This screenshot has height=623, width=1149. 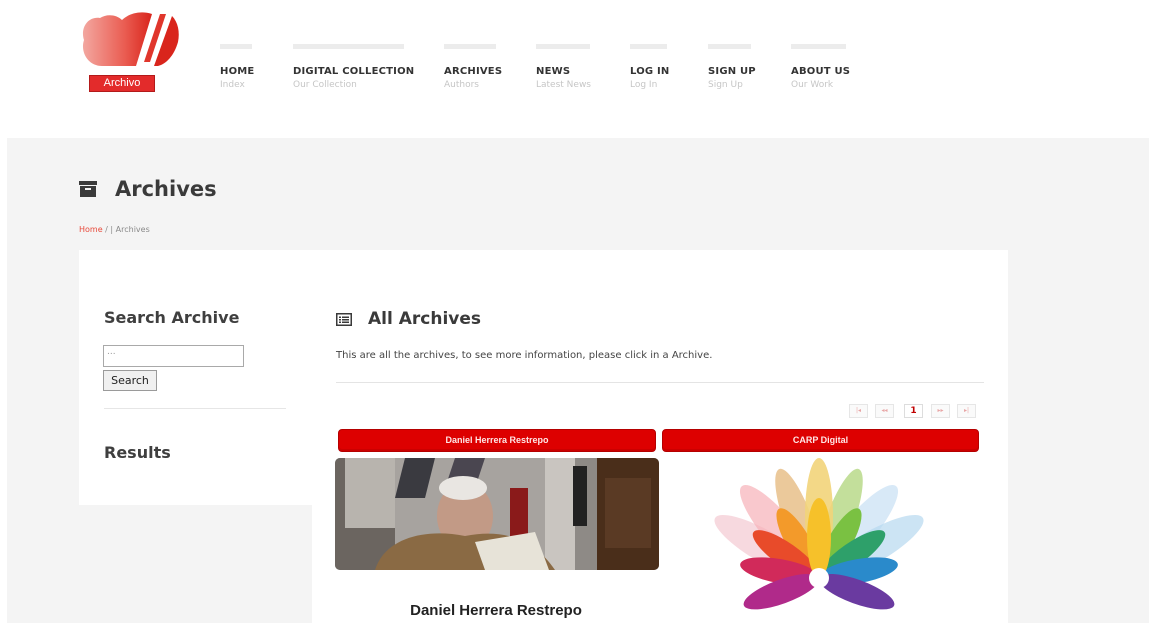 I want to click on nav-sign-up: SIGN UP Sign Up, so click(x=732, y=67).